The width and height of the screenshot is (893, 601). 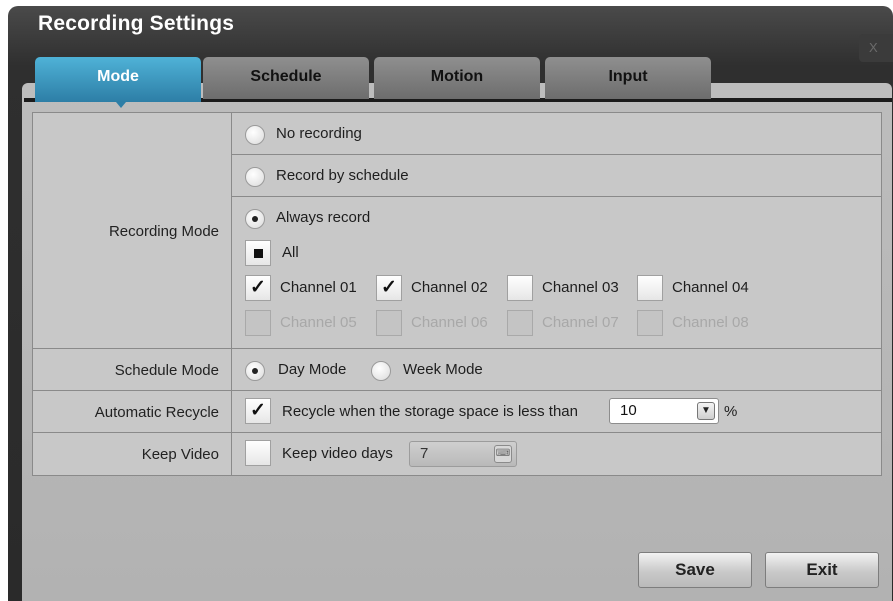 What do you see at coordinates (312, 369) in the screenshot?
I see `day-mode-label: Day Mode` at bounding box center [312, 369].